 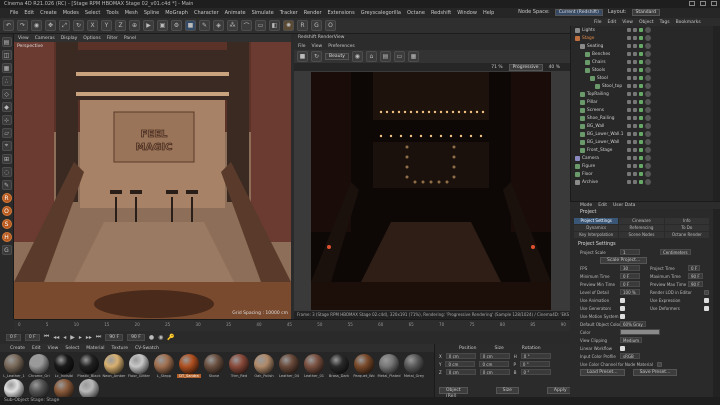 I want to click on objects-menu-object: Object, so click(x=646, y=22).